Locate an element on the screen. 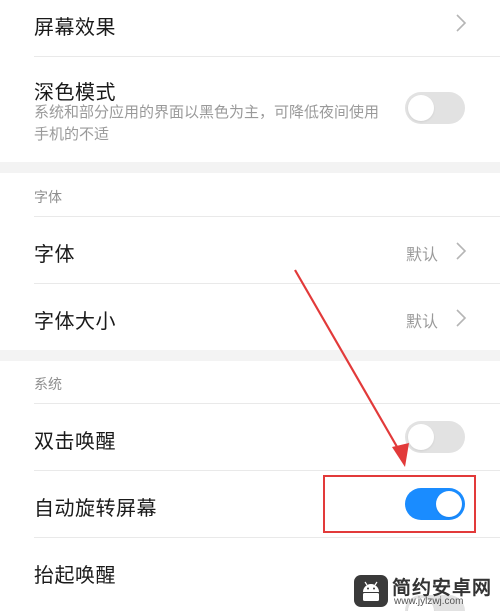 The width and height of the screenshot is (500, 611). font-size-label: 字体大小 is located at coordinates (75, 321).